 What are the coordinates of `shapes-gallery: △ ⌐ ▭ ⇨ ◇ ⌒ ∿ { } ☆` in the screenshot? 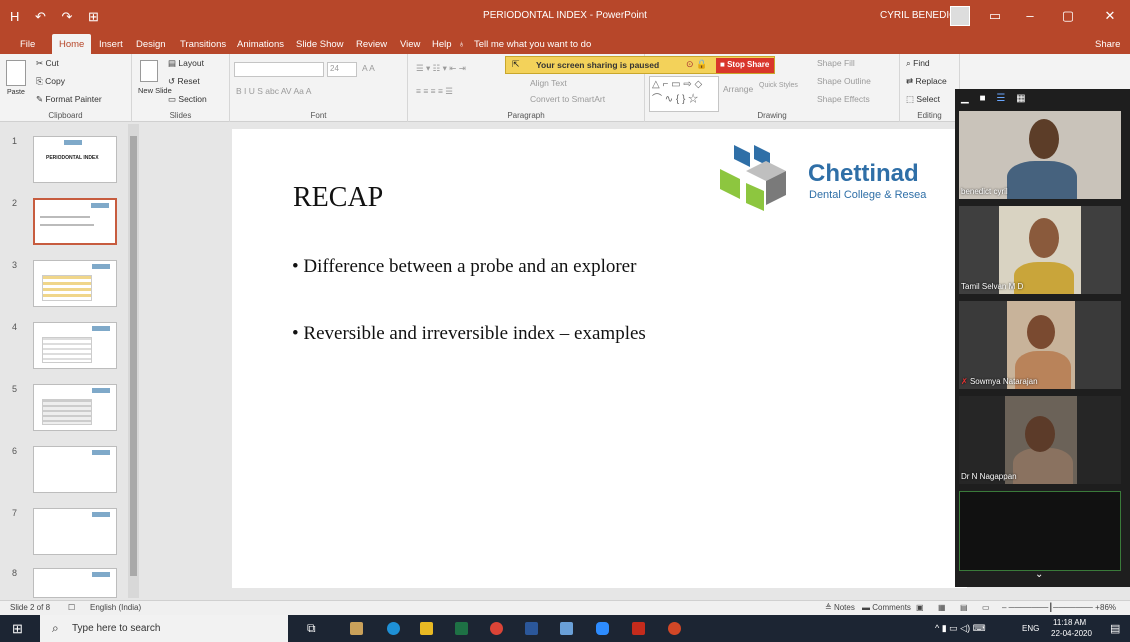 It's located at (684, 94).